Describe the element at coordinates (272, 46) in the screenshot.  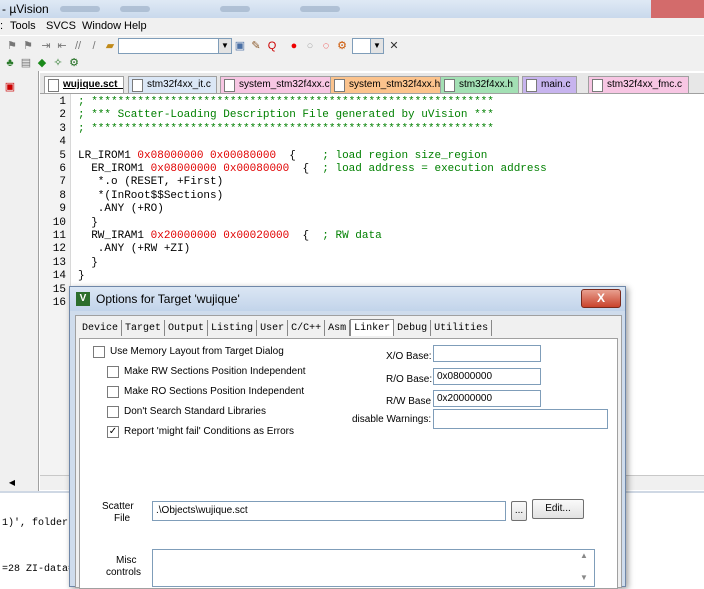
I see `search-icon: Q` at that location.